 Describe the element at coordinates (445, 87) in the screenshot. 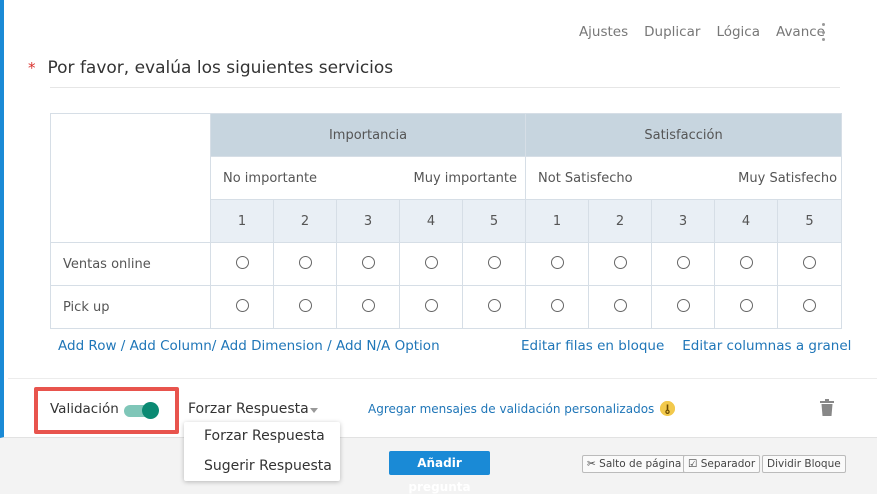

I see `title-divider` at that location.